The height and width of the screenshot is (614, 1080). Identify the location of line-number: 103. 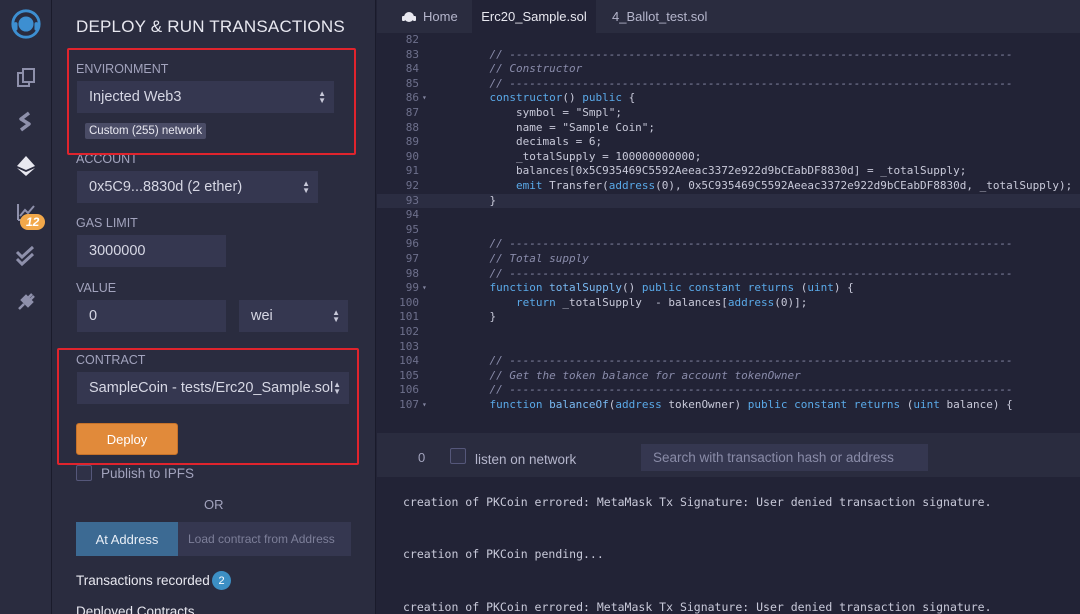
(409, 346).